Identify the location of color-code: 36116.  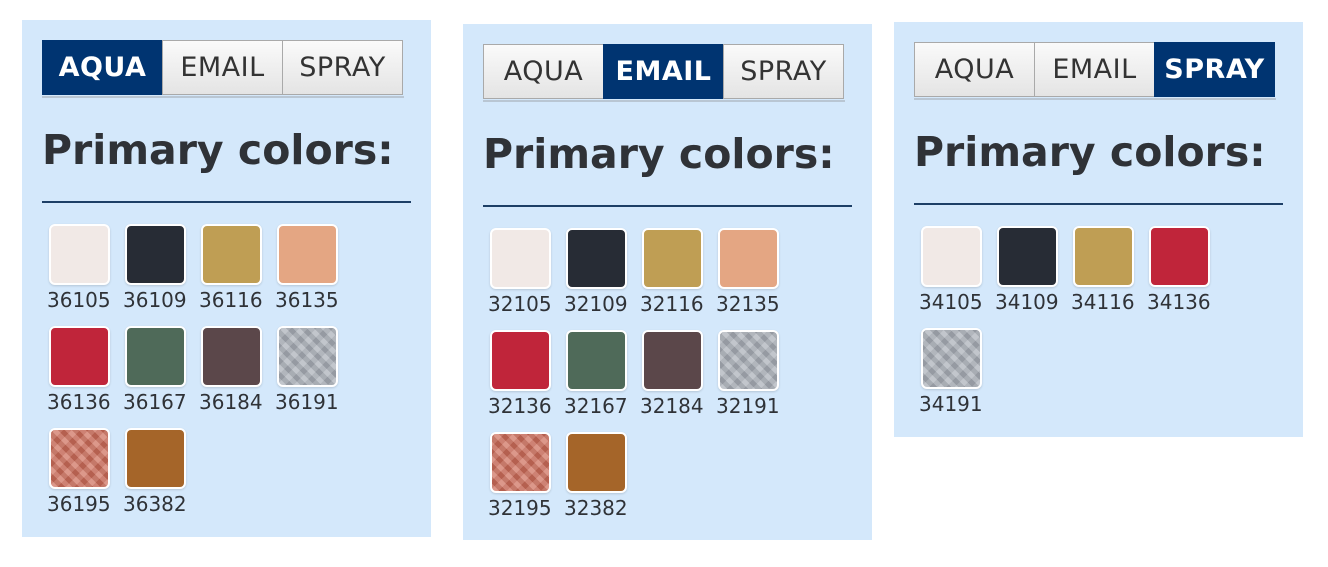
(231, 300).